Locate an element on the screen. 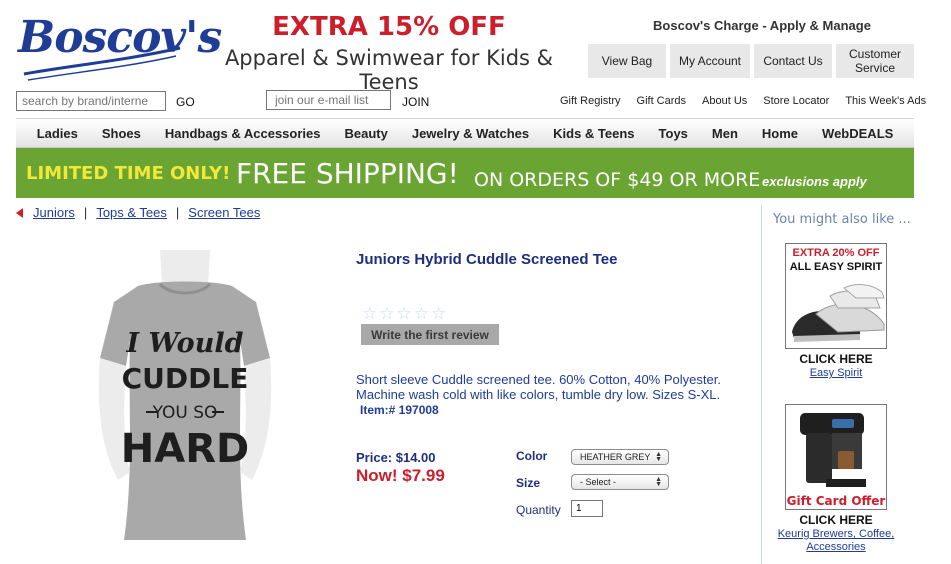 Image resolution: width=951 pixels, height=564 pixels. breadcrumb-juniors: Juniors is located at coordinates (54, 212).